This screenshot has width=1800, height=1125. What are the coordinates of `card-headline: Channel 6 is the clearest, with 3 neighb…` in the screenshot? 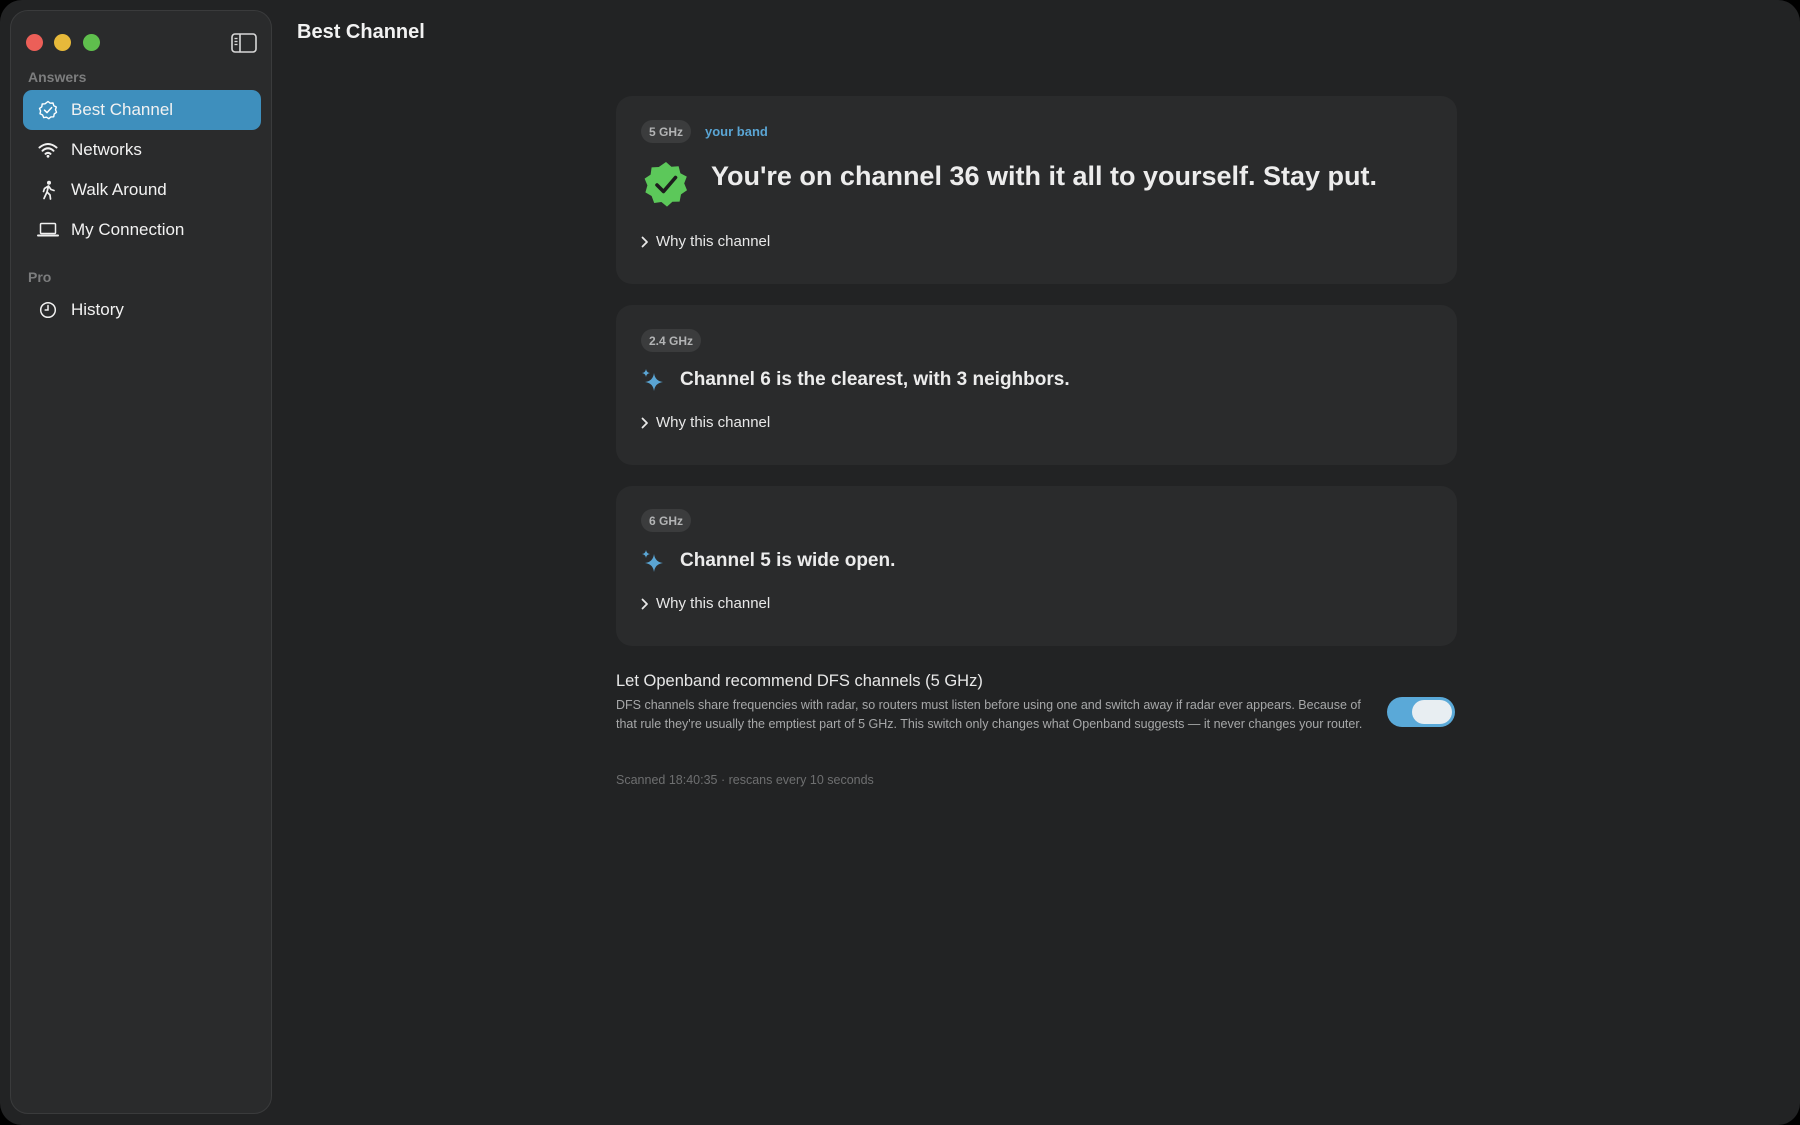 It's located at (875, 379).